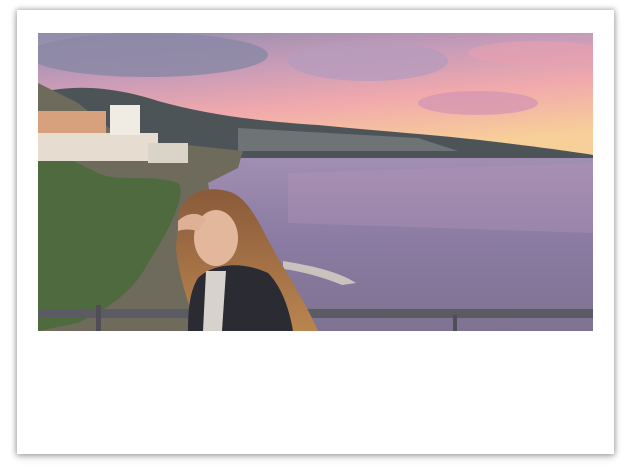 This screenshot has height=470, width=632. What do you see at coordinates (315, 313) in the screenshot?
I see `railing` at bounding box center [315, 313].